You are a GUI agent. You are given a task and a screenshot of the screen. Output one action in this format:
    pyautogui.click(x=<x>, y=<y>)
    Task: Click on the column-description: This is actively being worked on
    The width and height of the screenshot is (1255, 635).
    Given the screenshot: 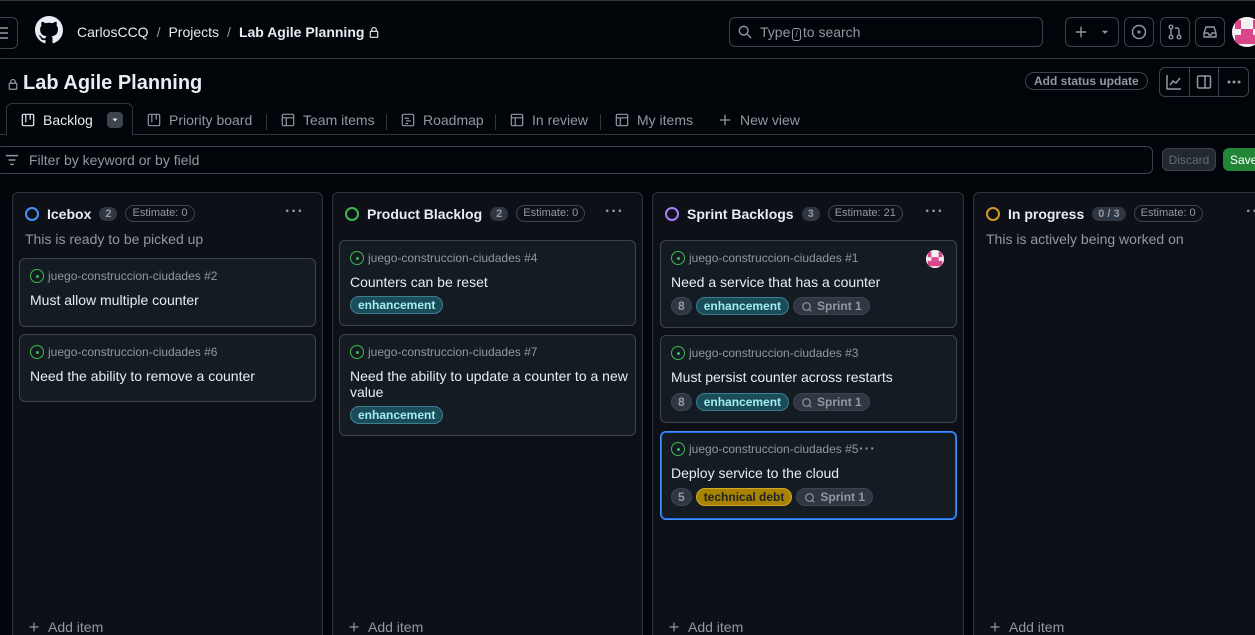 What is the action you would take?
    pyautogui.click(x=1085, y=239)
    